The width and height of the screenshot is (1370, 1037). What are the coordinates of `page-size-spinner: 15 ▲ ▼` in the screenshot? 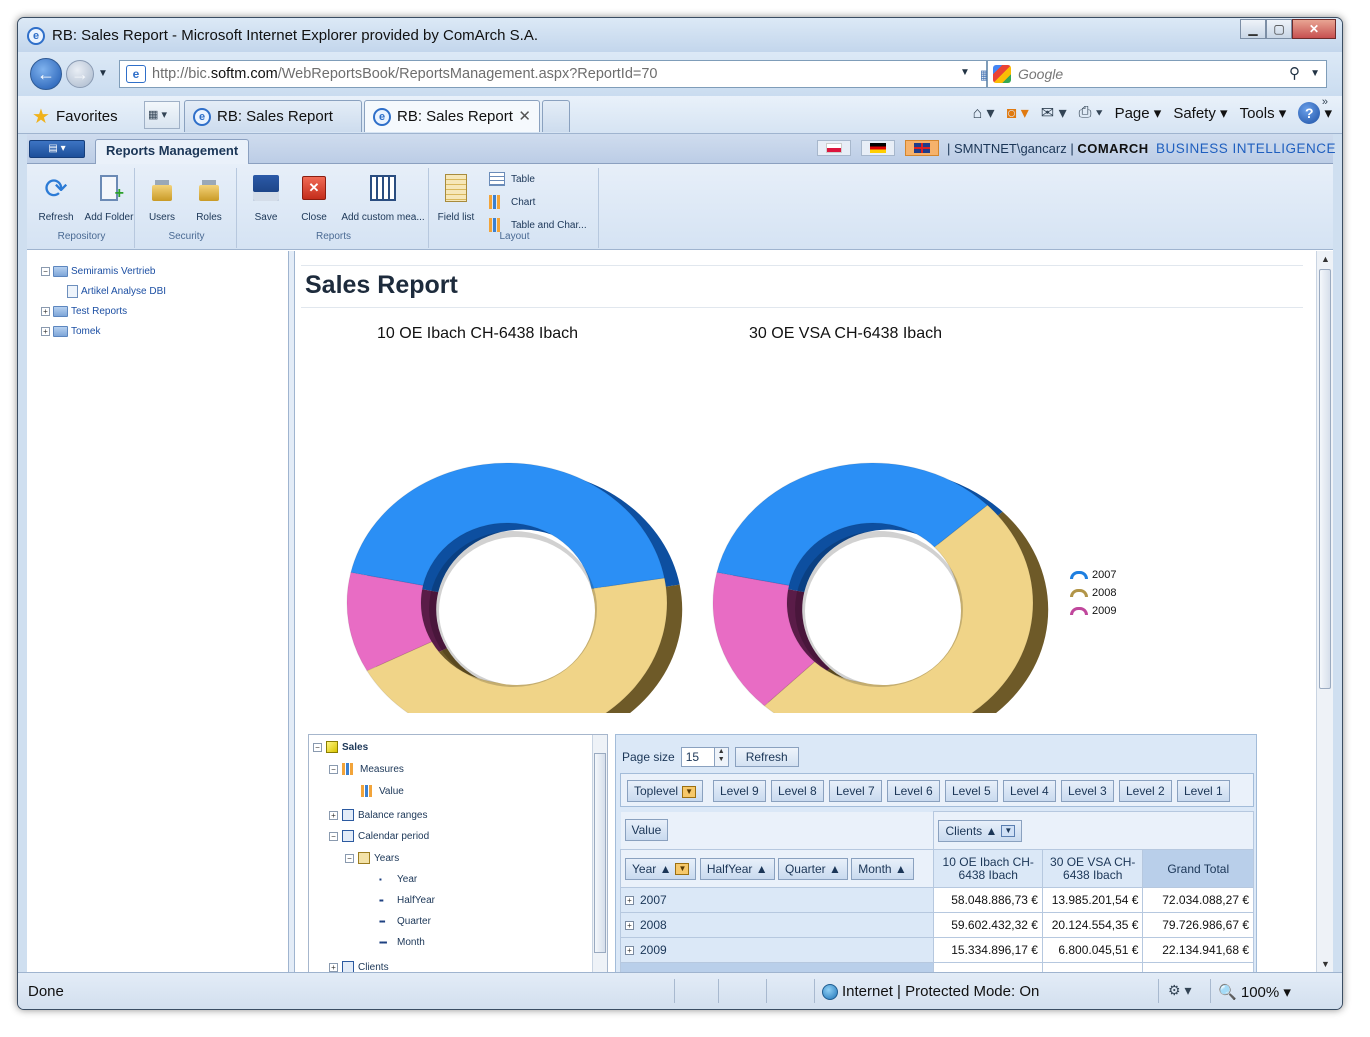 It's located at (704, 757).